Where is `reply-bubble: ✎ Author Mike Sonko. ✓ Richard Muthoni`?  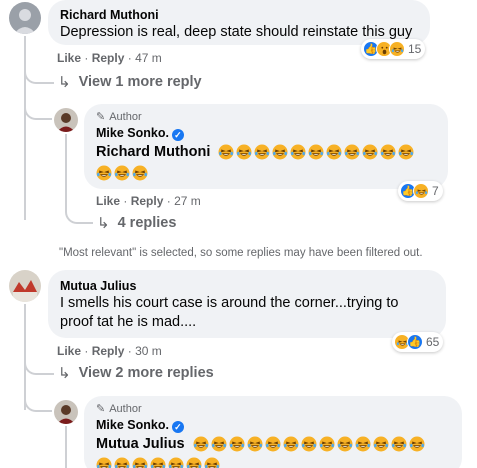 reply-bubble: ✎ Author Mike Sonko. ✓ Richard Muthoni is located at coordinates (266, 146).